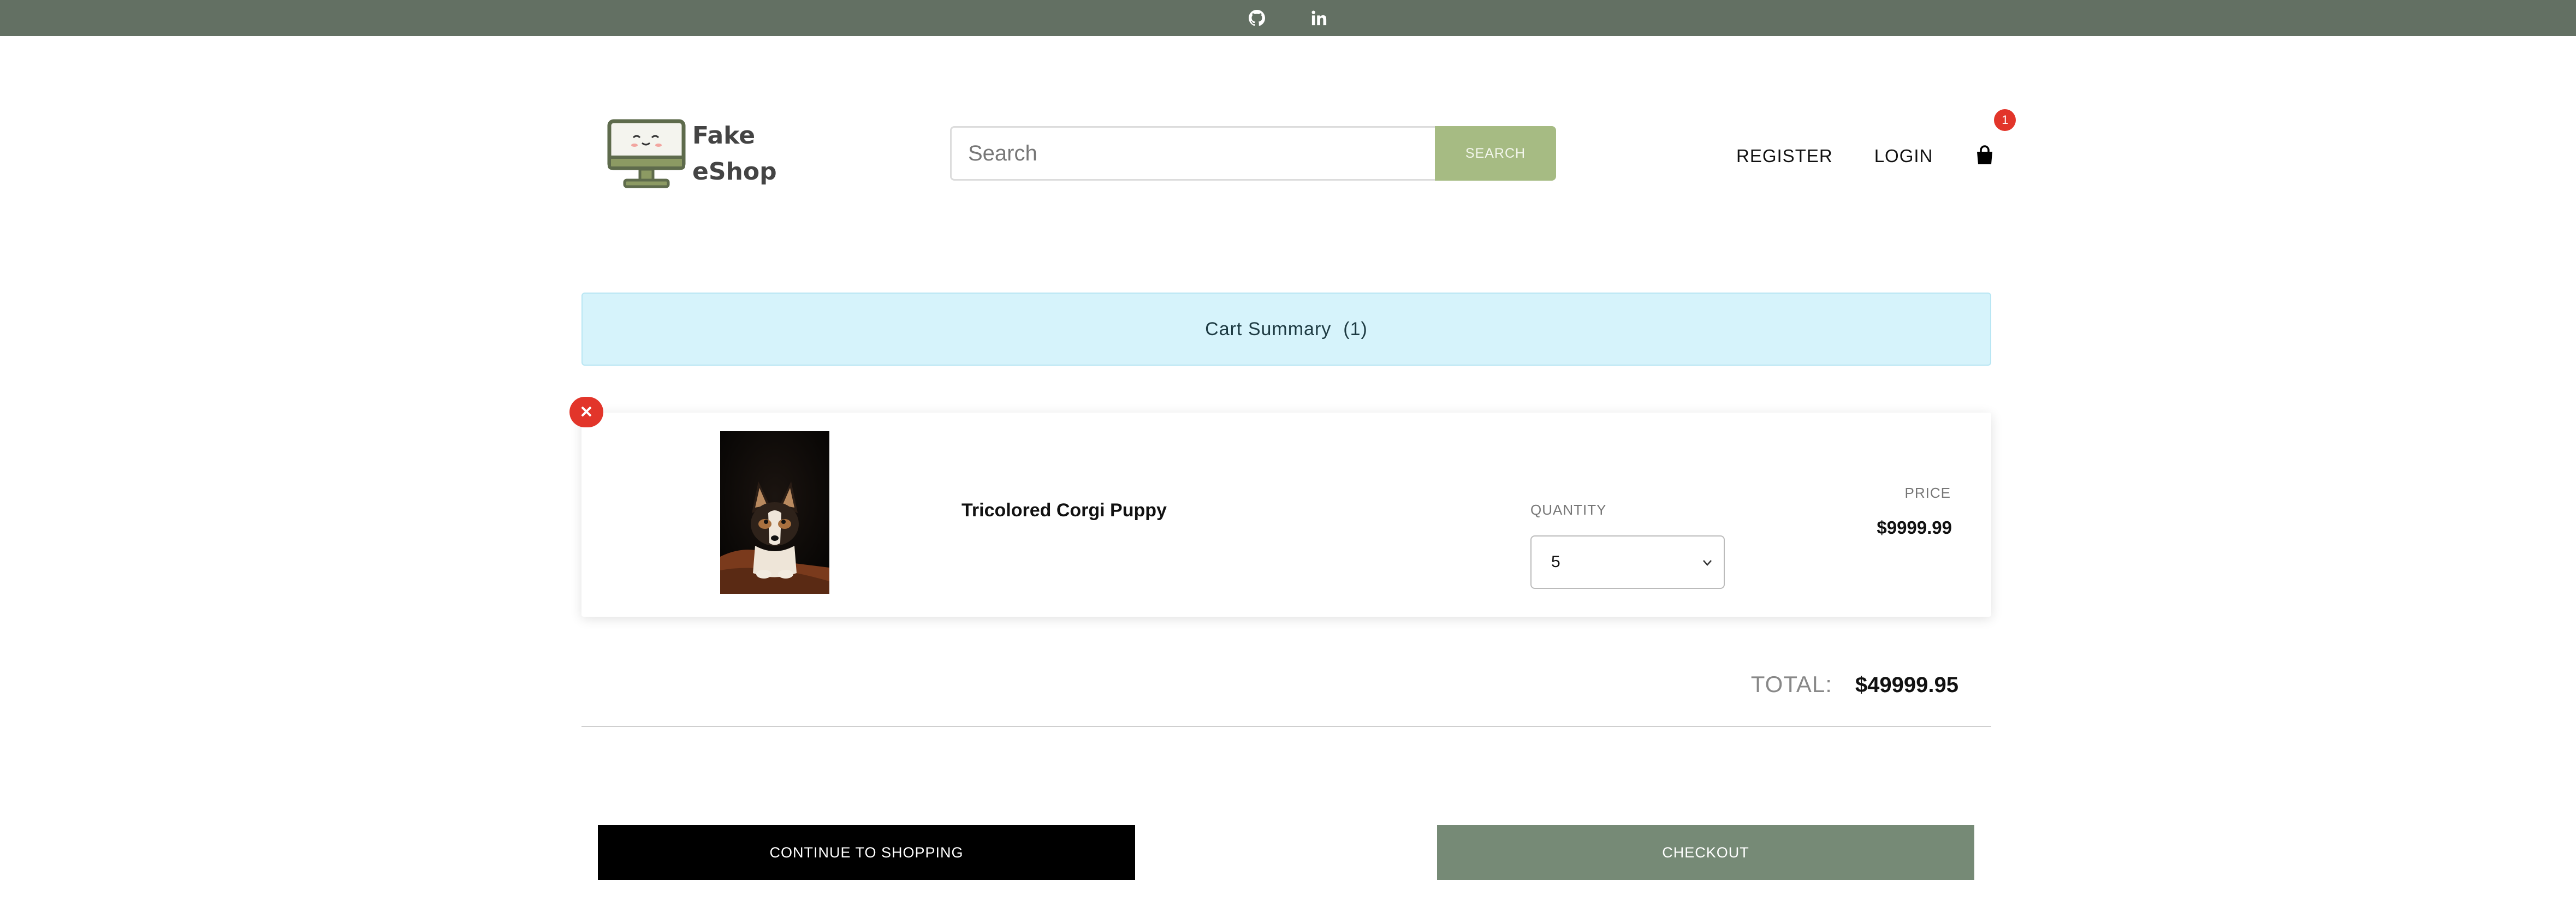 Image resolution: width=2576 pixels, height=906 pixels. What do you see at coordinates (1784, 156) in the screenshot?
I see `register-link: REGISTER` at bounding box center [1784, 156].